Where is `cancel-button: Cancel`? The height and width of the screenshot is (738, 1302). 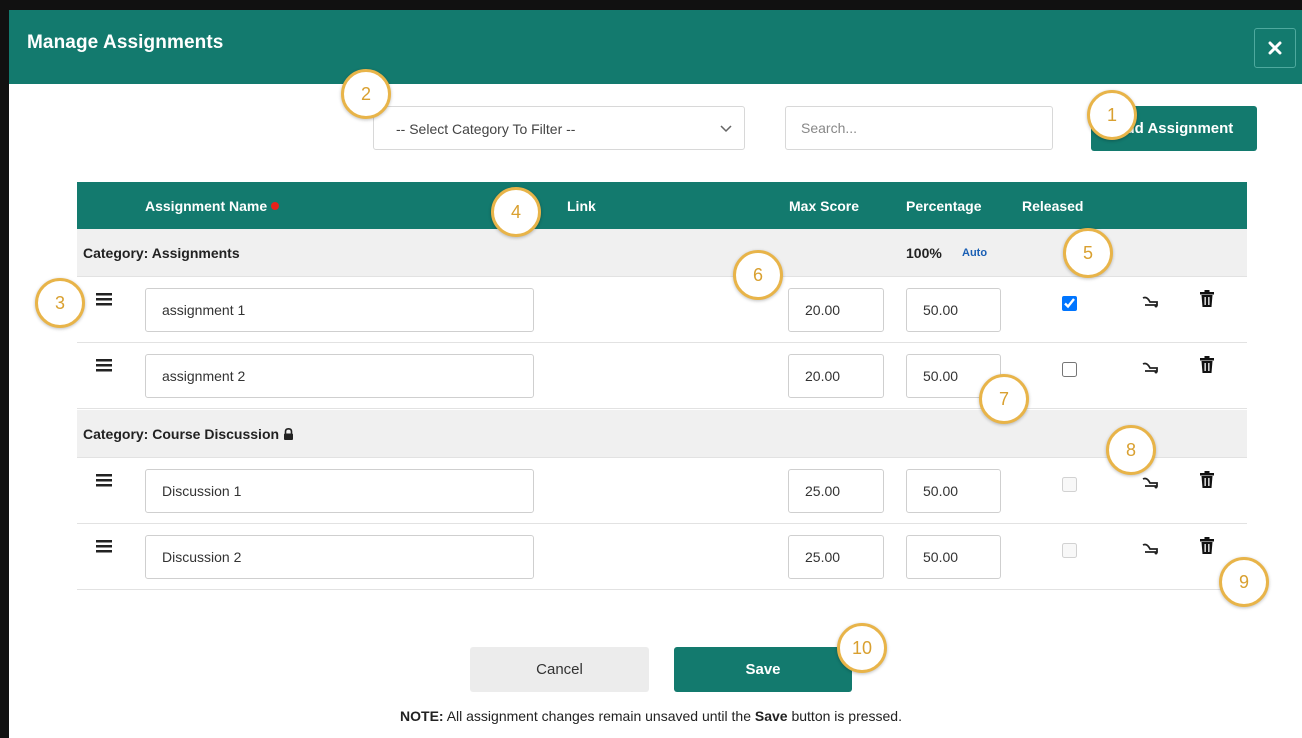 cancel-button: Cancel is located at coordinates (559, 669).